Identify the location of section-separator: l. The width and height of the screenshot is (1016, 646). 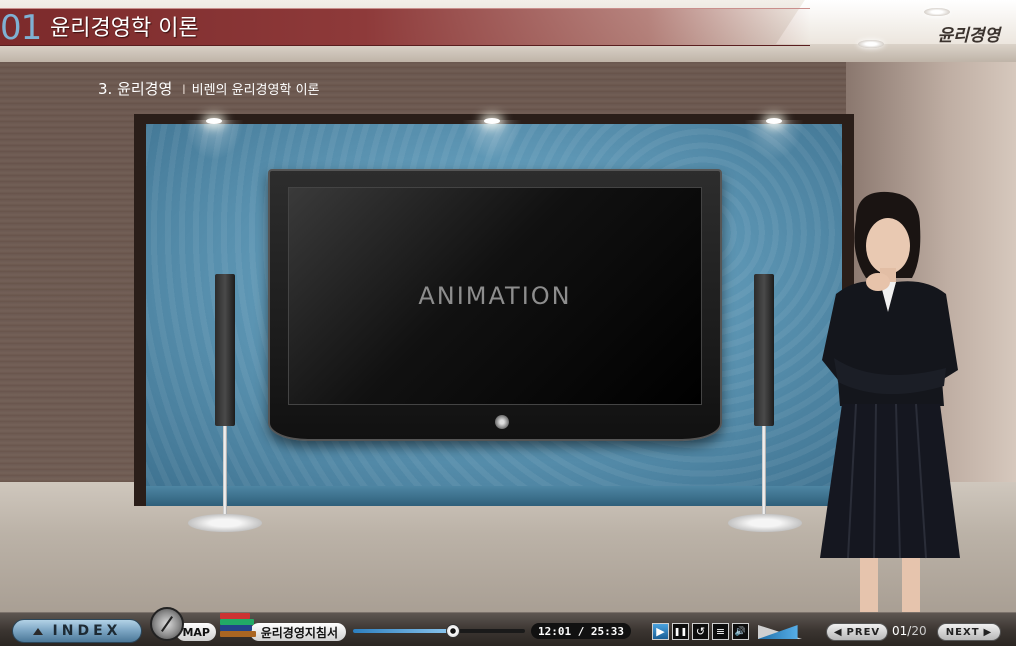
(184, 90).